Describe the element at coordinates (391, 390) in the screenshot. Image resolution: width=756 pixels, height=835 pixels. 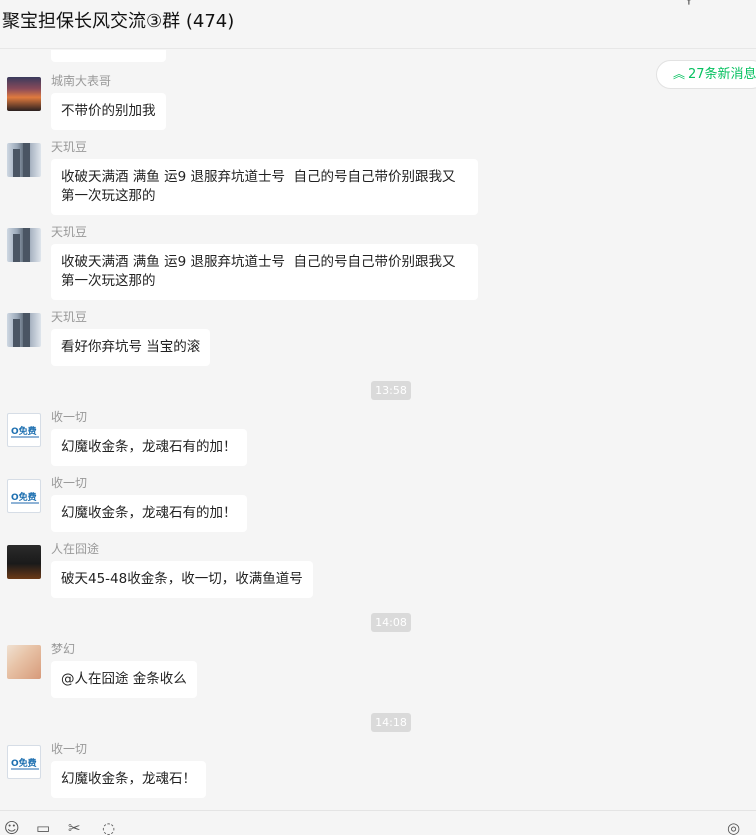
I see `timestamp-badge: 13:58` at that location.